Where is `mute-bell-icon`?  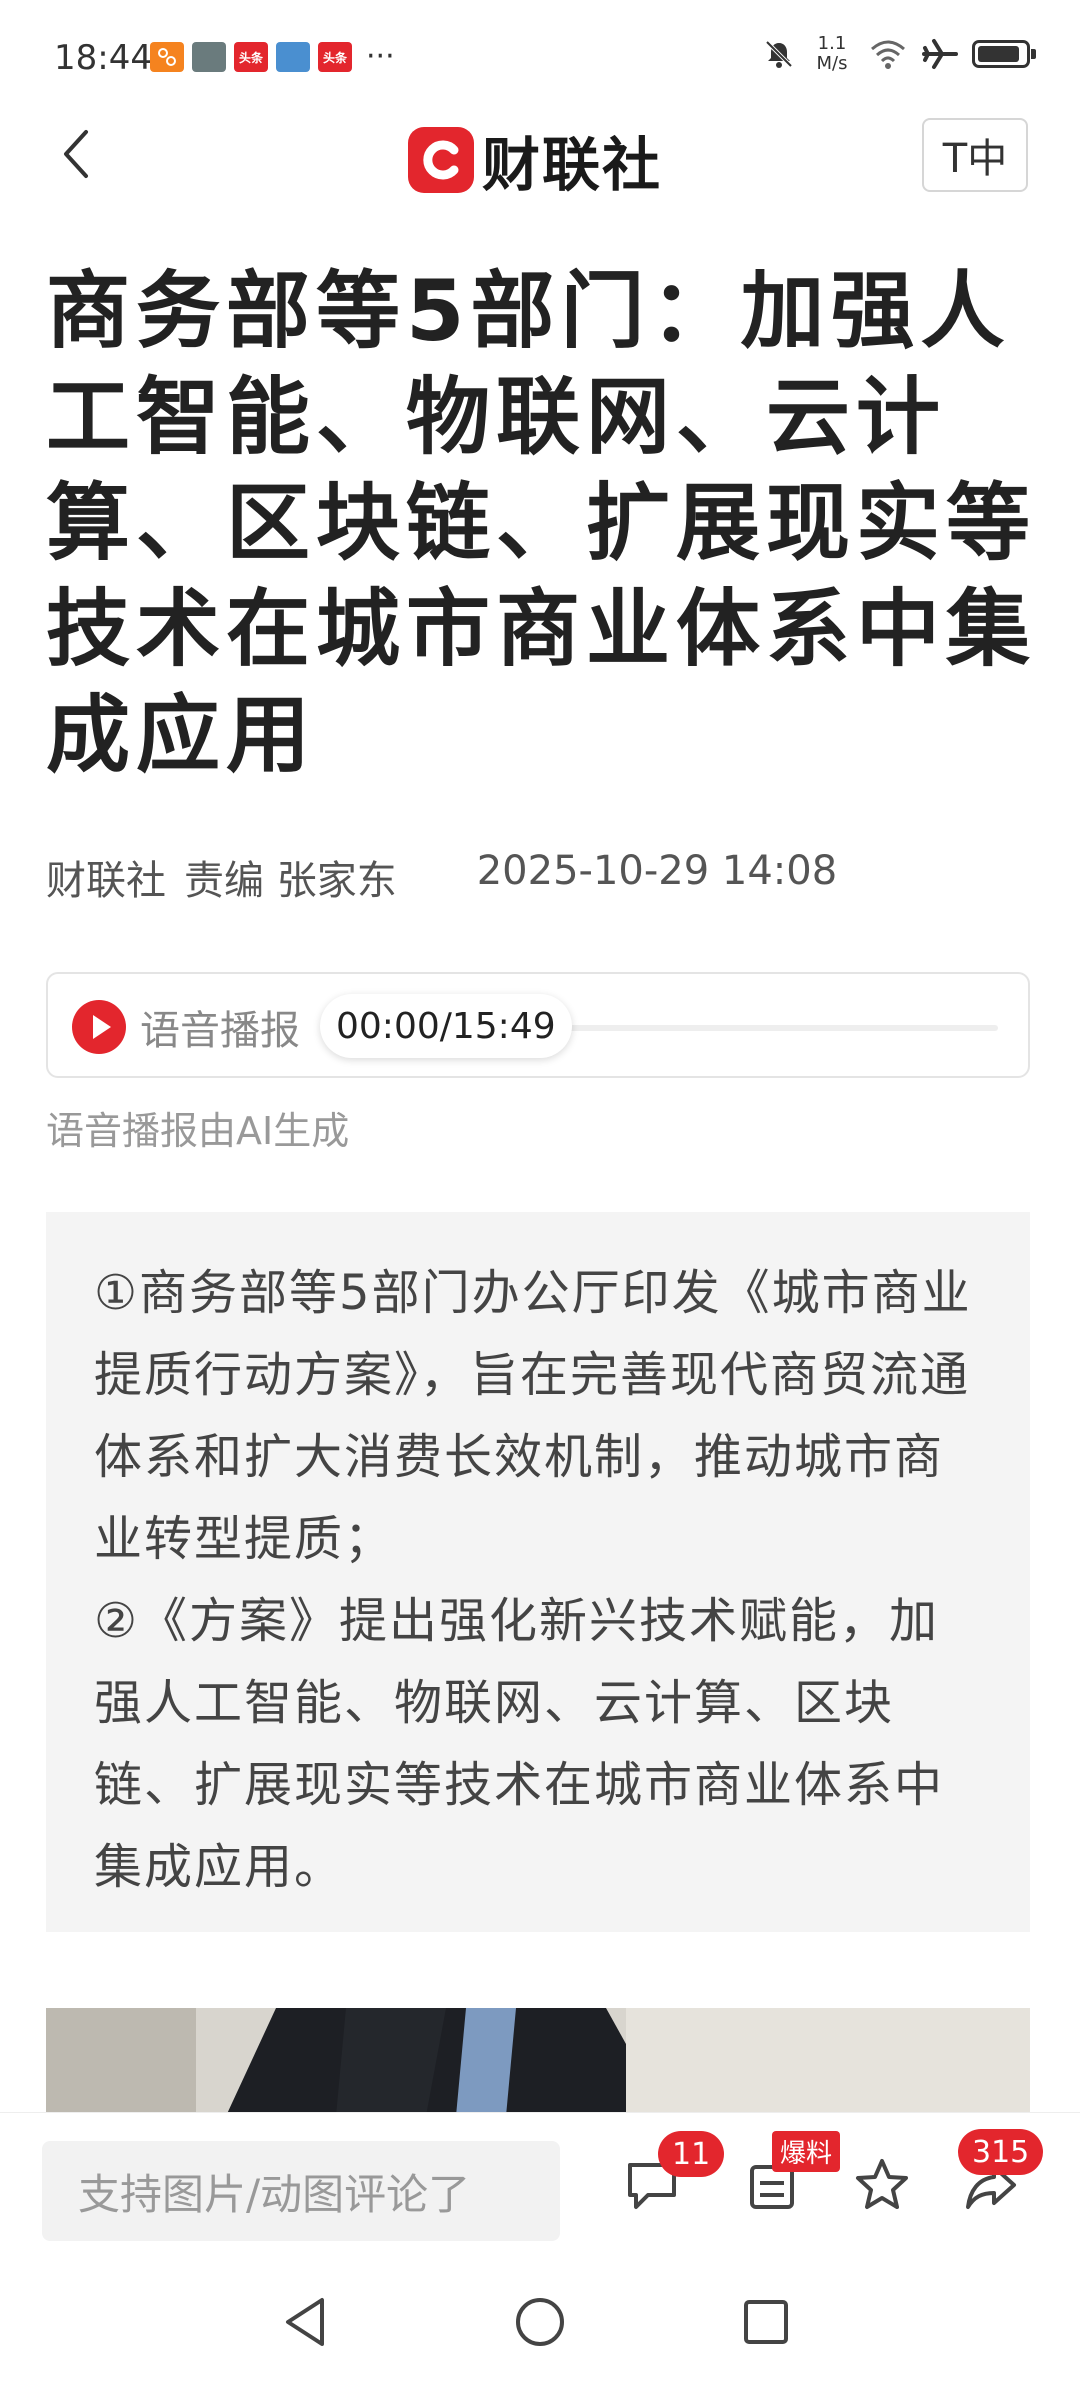 mute-bell-icon is located at coordinates (779, 54).